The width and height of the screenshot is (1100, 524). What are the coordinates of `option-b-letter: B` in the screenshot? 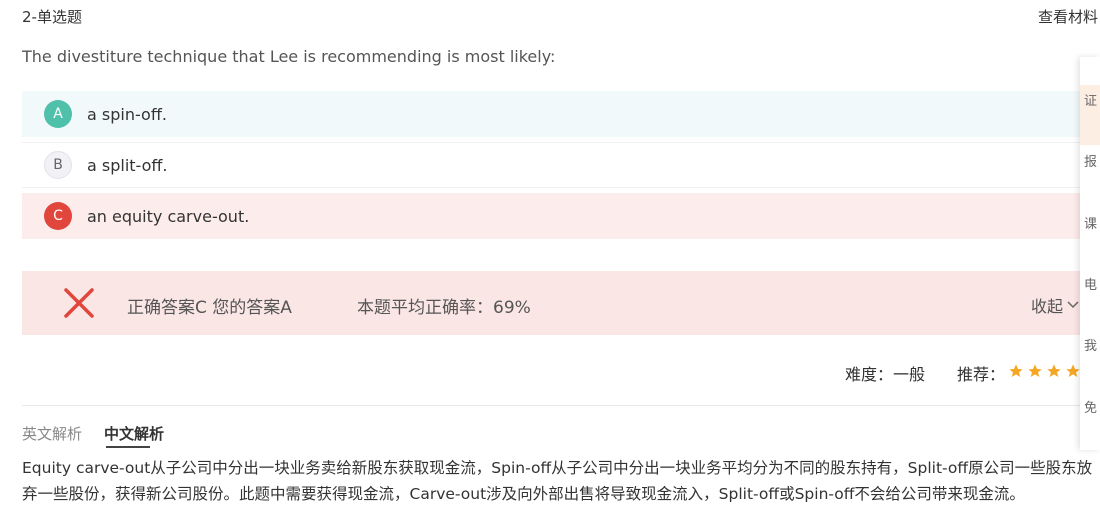 It's located at (58, 165).